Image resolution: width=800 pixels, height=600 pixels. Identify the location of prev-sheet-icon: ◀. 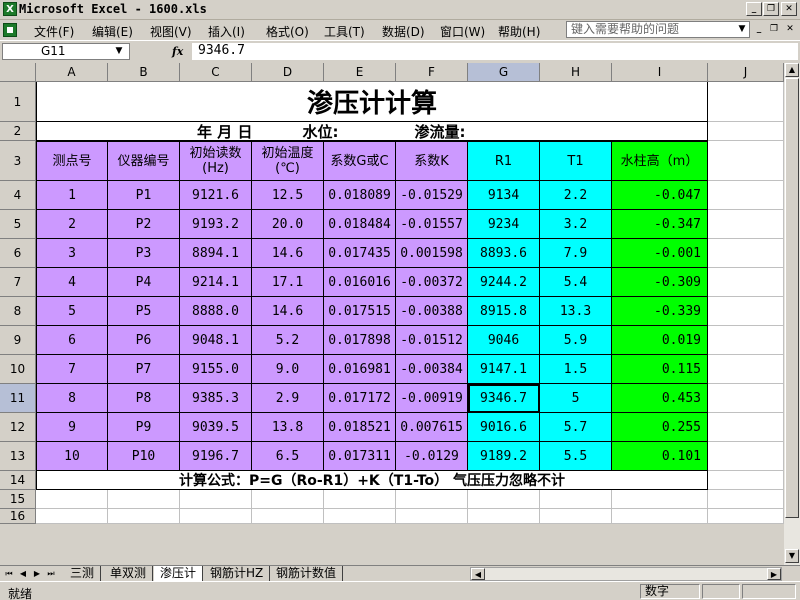
(23, 573).